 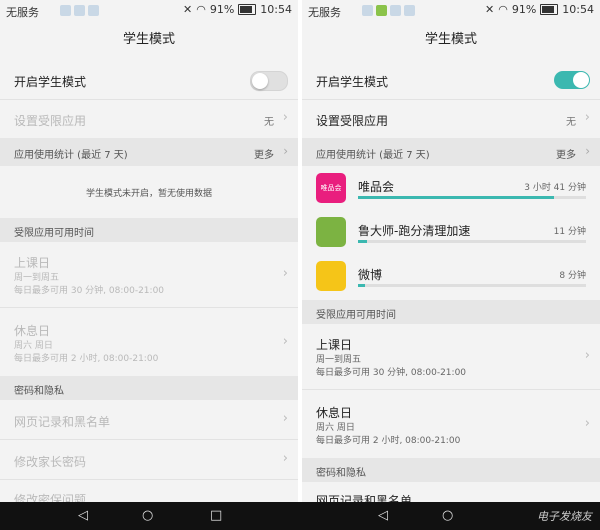 What do you see at coordinates (472, 285) in the screenshot?
I see `usage-bar` at bounding box center [472, 285].